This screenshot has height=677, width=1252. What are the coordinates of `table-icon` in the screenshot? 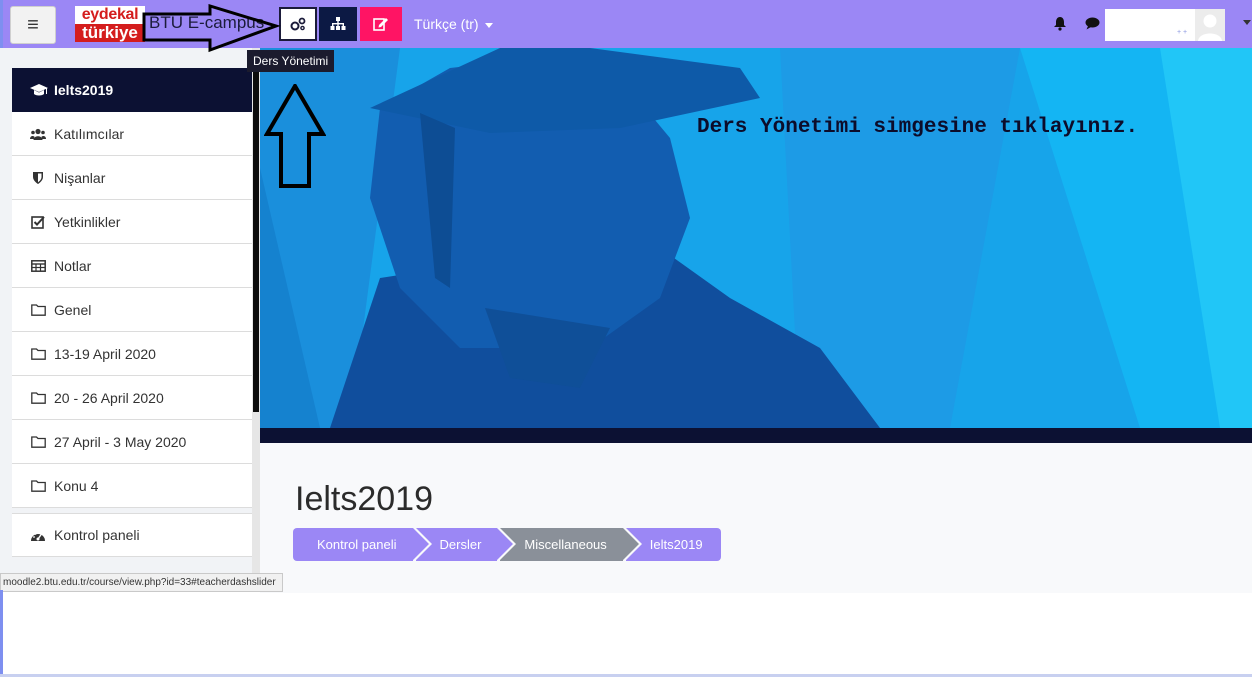 It's located at (38, 266).